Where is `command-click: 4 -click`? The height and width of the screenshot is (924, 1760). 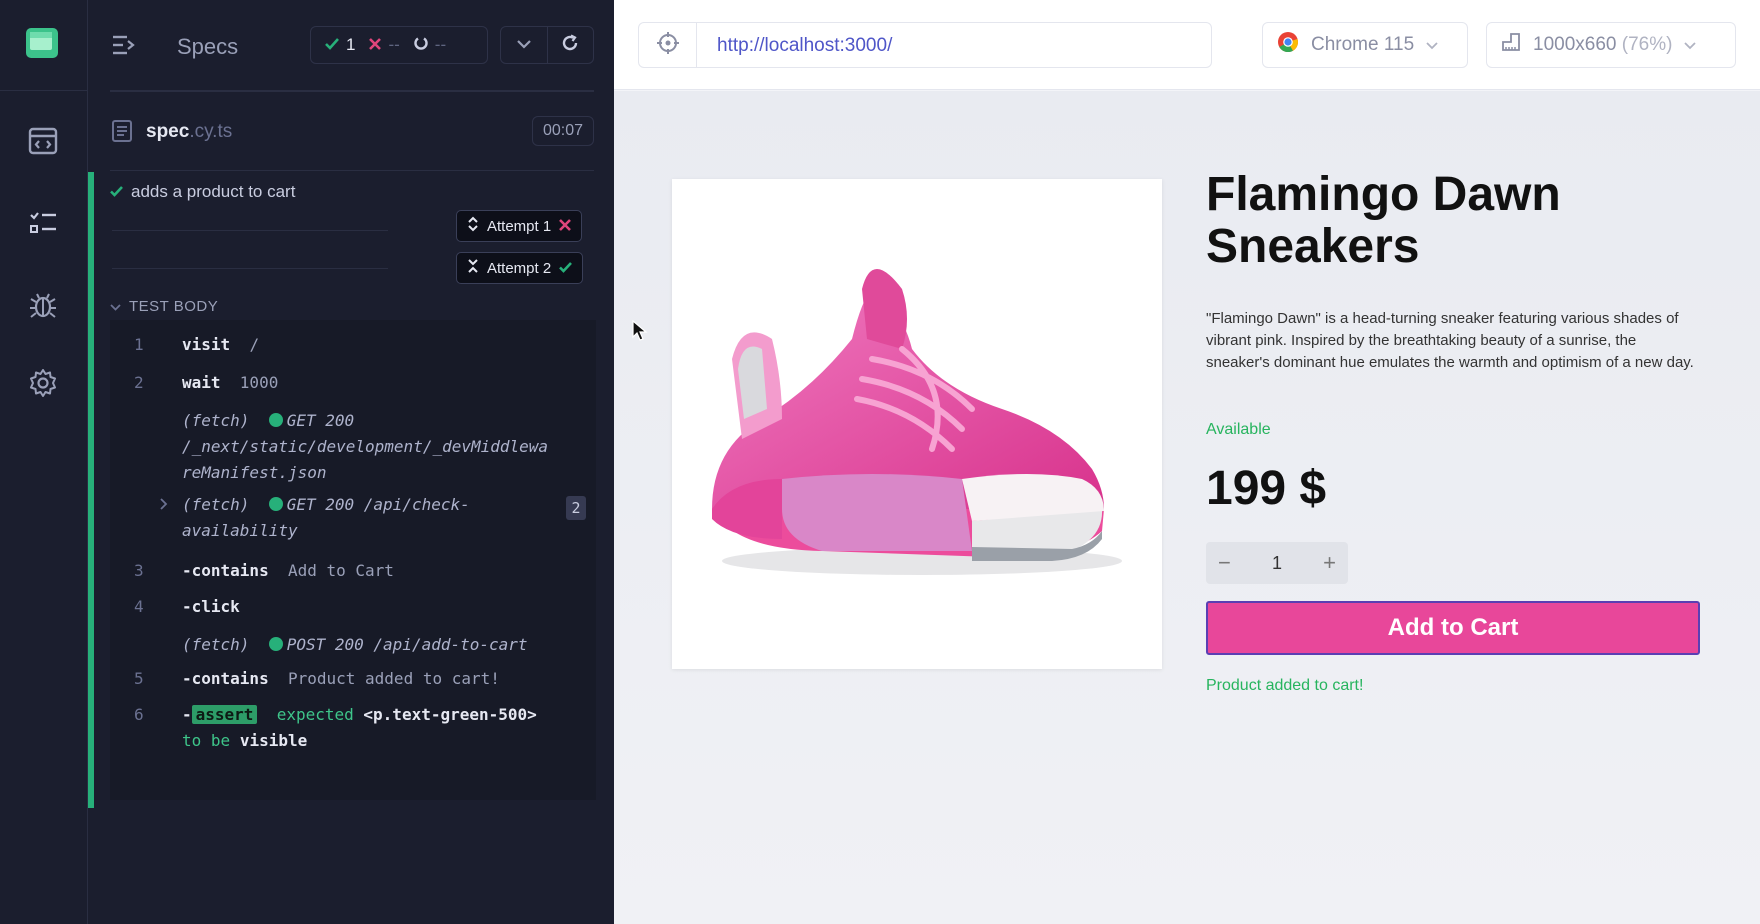
command-click: 4 -click is located at coordinates (353, 607).